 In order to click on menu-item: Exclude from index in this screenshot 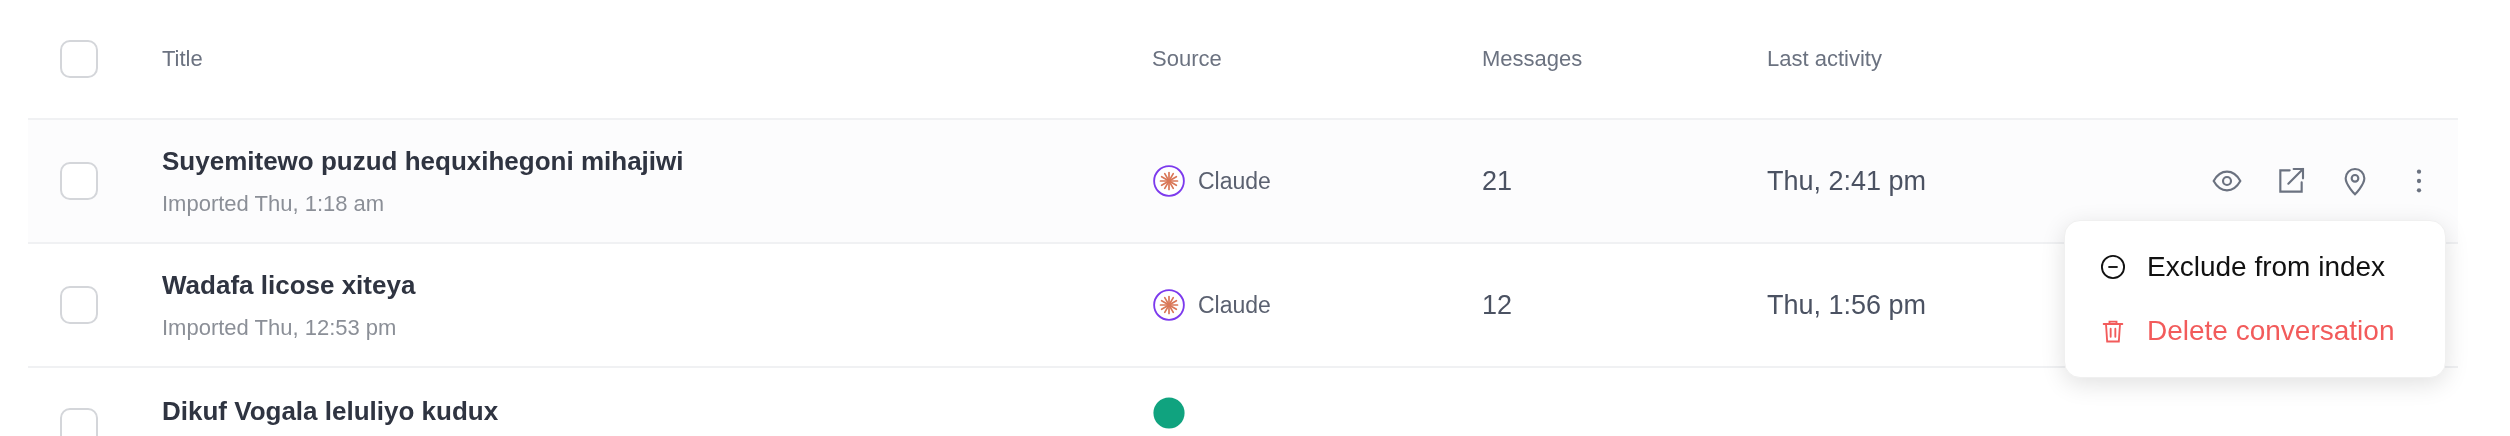, I will do `click(2255, 267)`.